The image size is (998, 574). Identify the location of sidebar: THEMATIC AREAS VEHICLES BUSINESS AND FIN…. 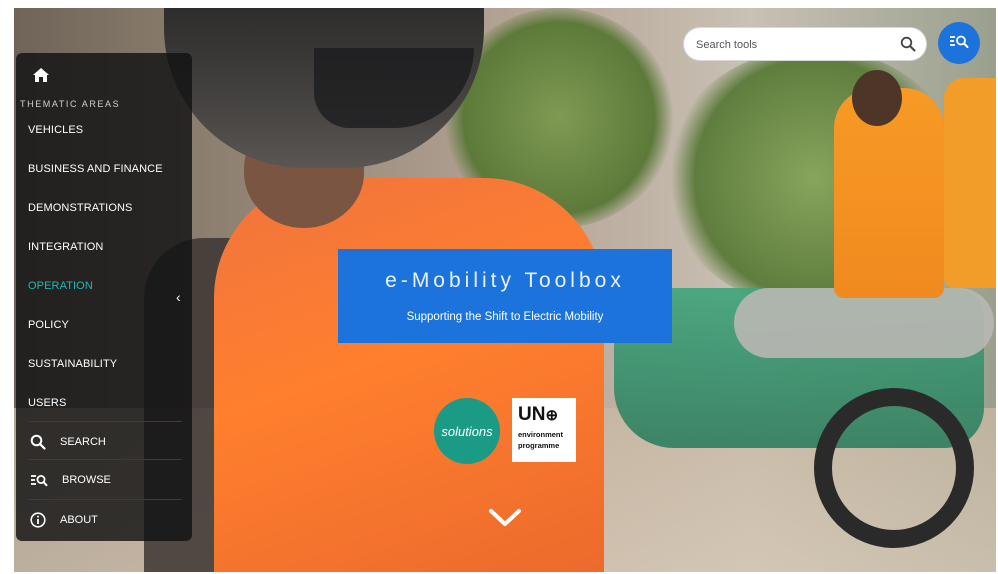
(104, 297).